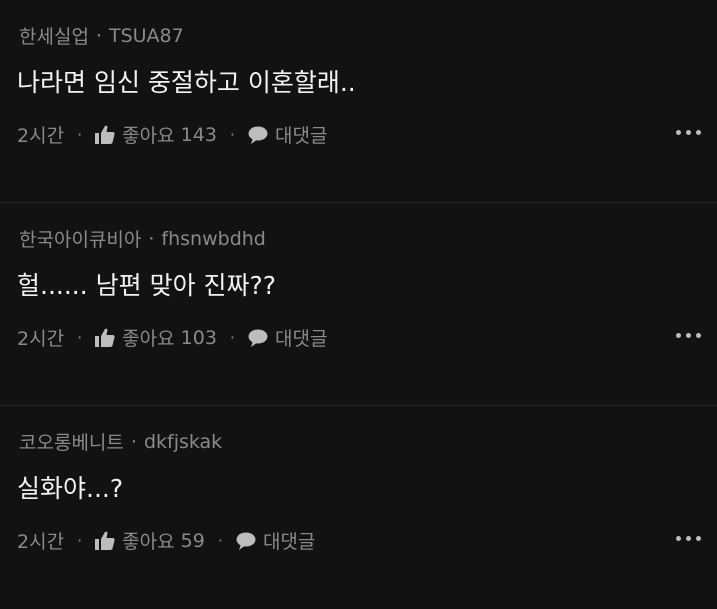 This screenshot has width=717, height=609. What do you see at coordinates (213, 239) in the screenshot?
I see `author-username: fhsnwbdhd` at bounding box center [213, 239].